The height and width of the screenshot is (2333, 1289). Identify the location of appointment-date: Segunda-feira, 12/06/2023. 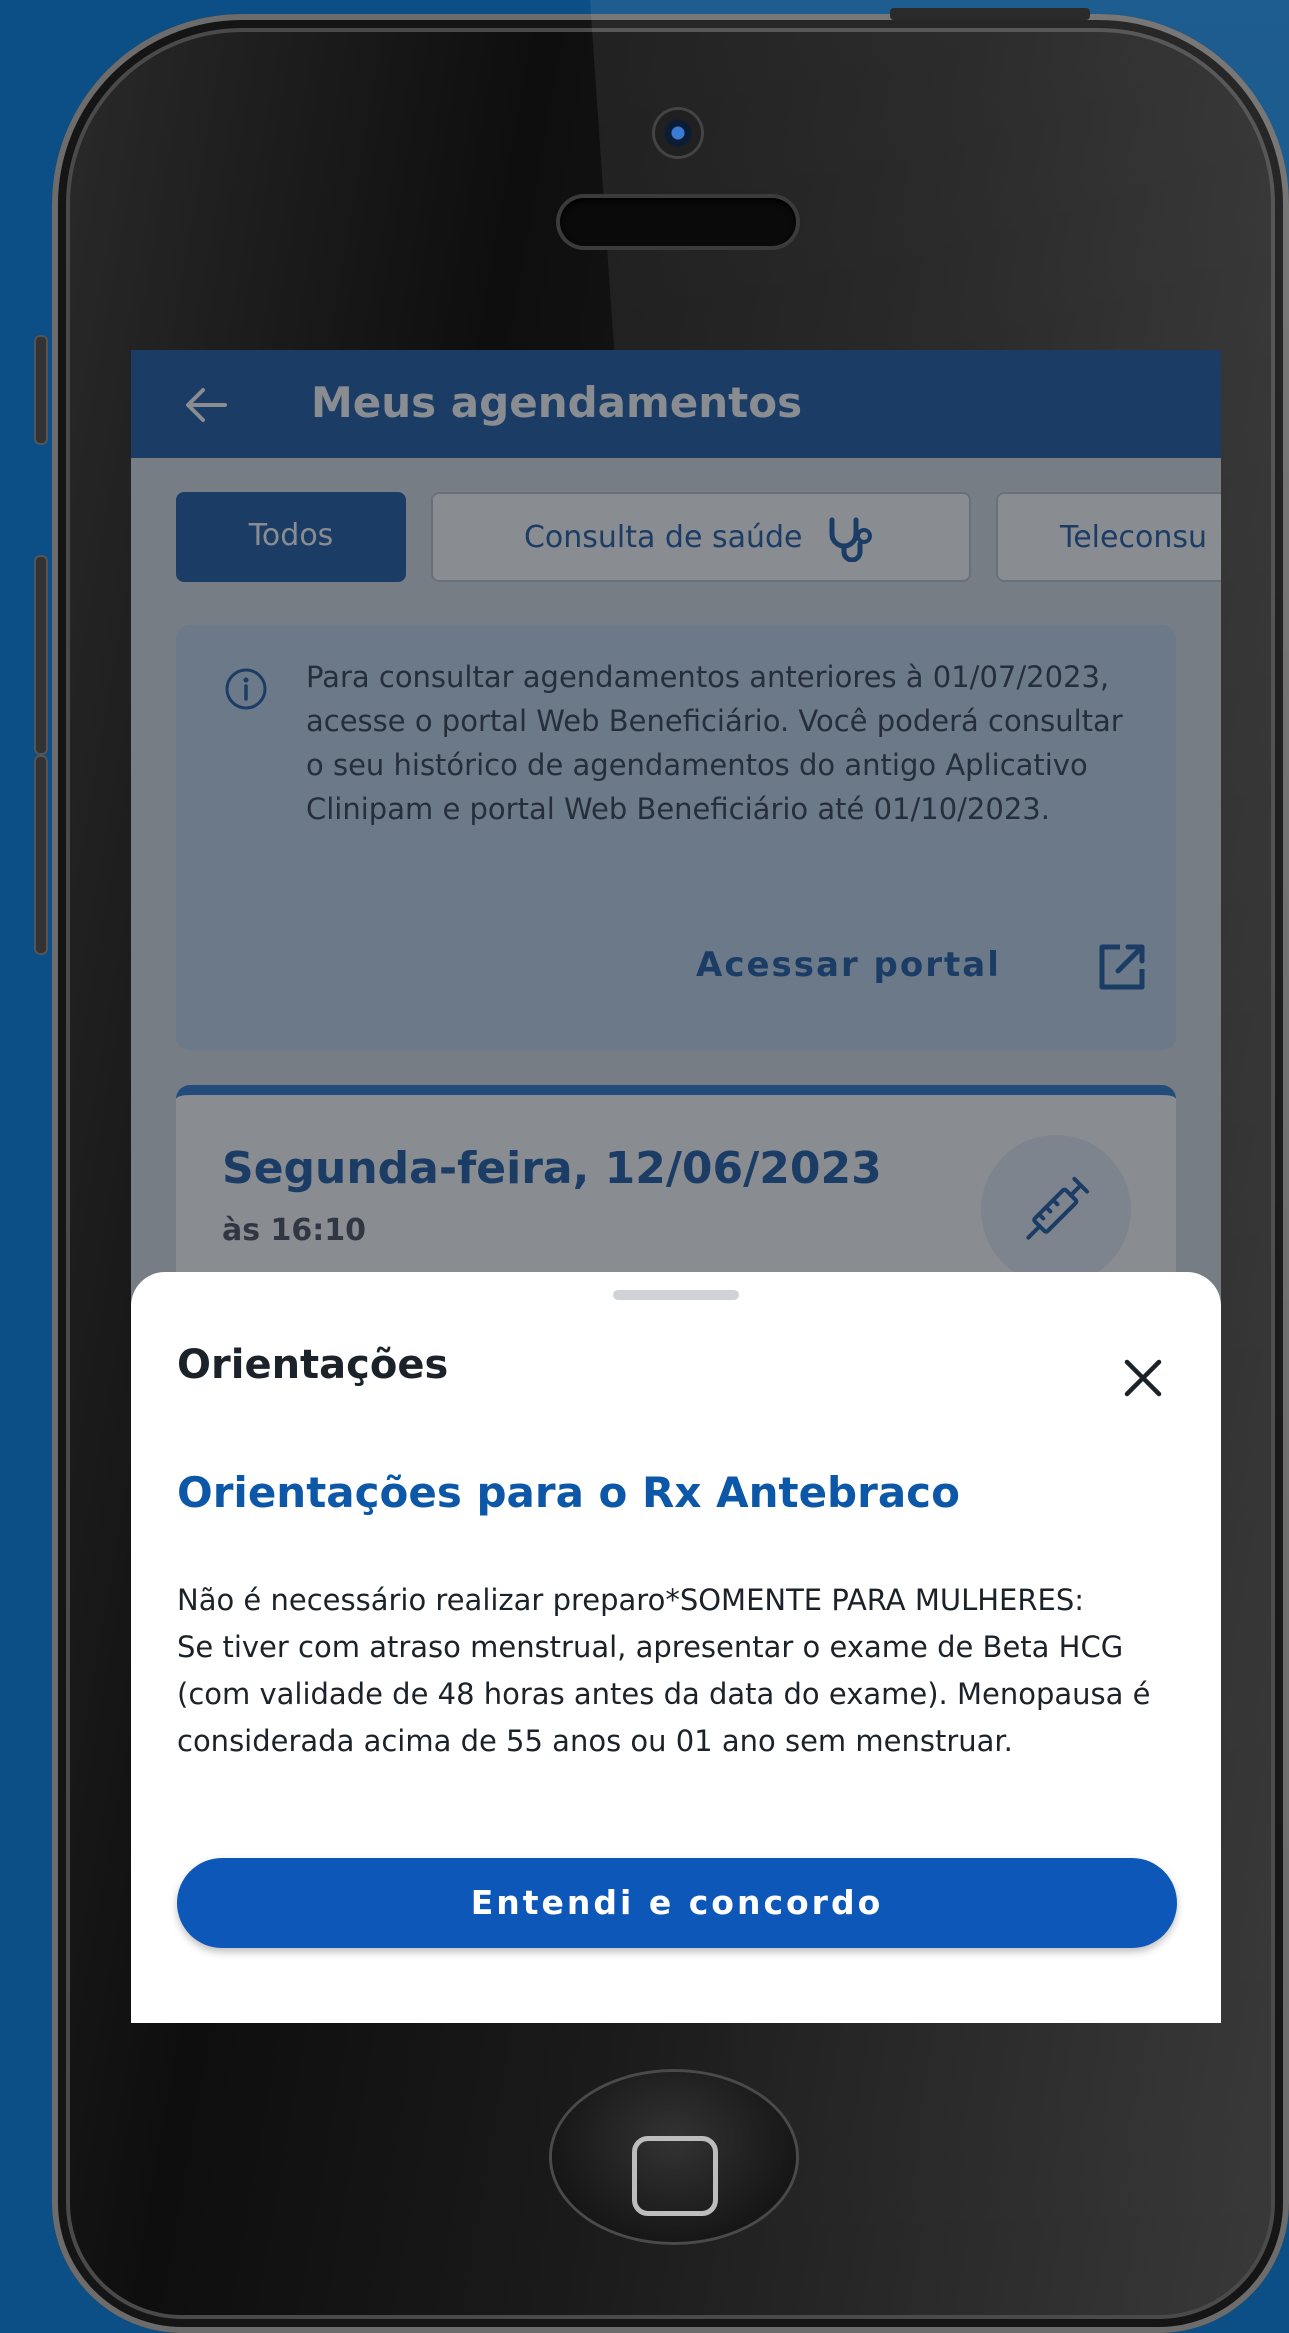
(552, 1168).